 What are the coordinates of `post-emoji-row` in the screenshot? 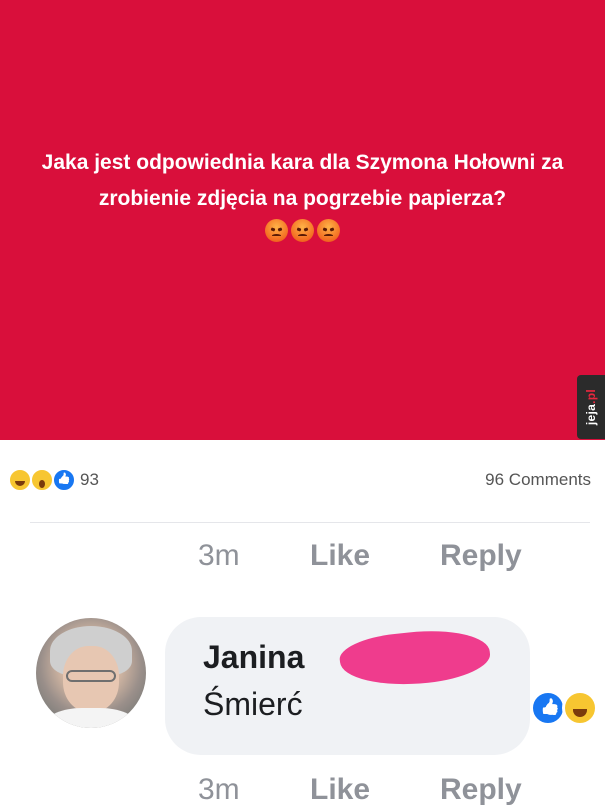 It's located at (302, 230).